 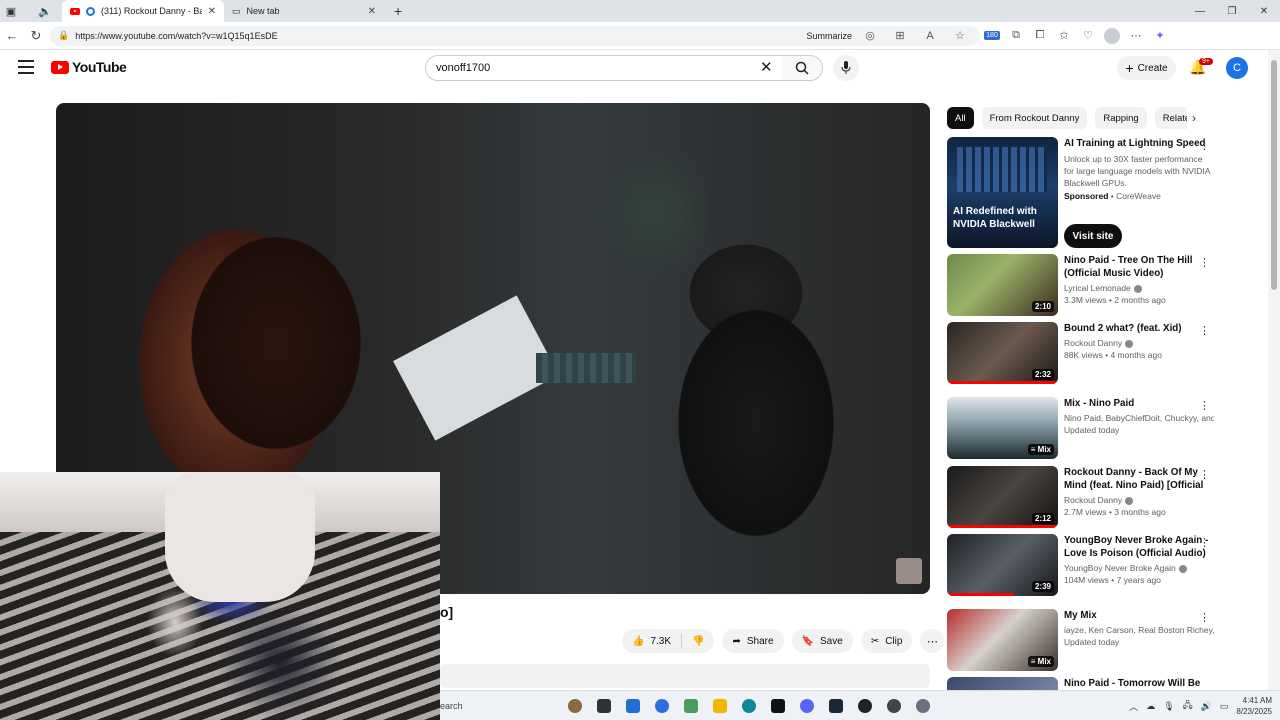 I want to click on microphone-tray-icon: 🎙, so click(x=1168, y=706).